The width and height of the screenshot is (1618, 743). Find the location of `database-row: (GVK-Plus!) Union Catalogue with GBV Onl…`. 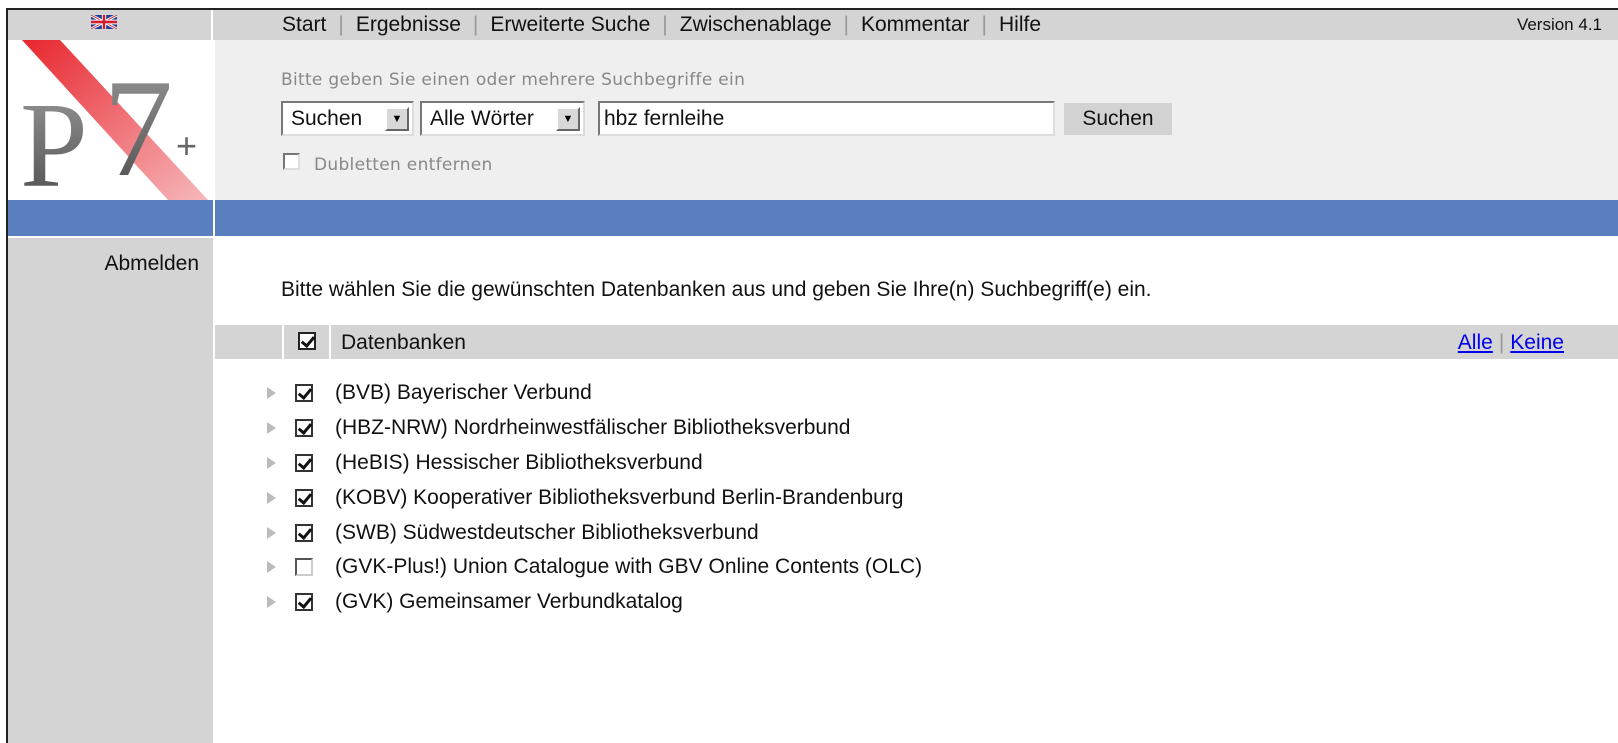

database-row: (GVK-Plus!) Union Catalogue with GBV Onl… is located at coordinates (594, 567).